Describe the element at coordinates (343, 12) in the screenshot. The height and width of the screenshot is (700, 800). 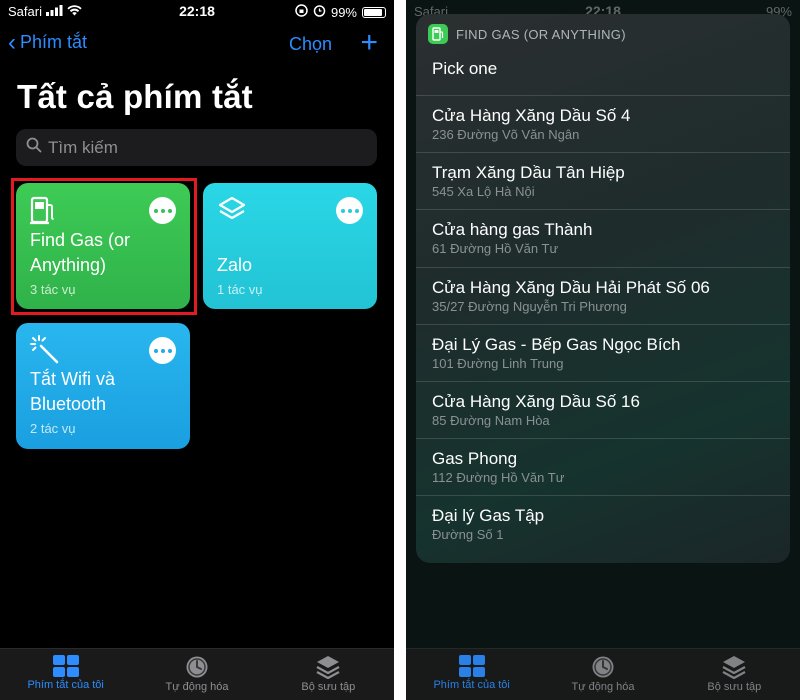
I see `battery-percent: 99%` at that location.